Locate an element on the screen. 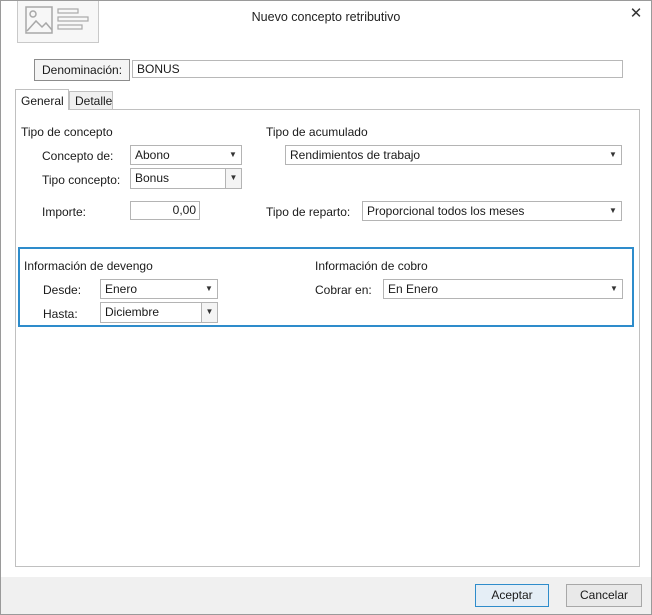 This screenshot has width=652, height=615. tipo-acumulado-heading: Tipo de acumulado is located at coordinates (317, 132).